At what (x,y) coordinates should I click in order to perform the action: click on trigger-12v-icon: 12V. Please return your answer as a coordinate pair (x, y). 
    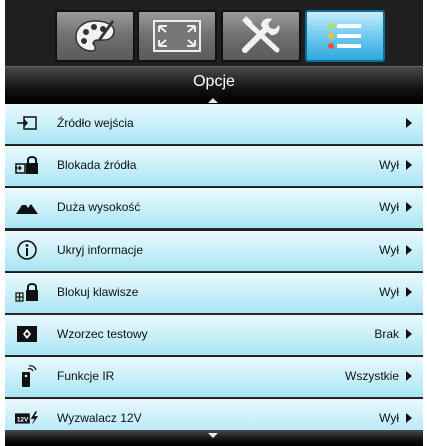
    Looking at the image, I should click on (27, 418).